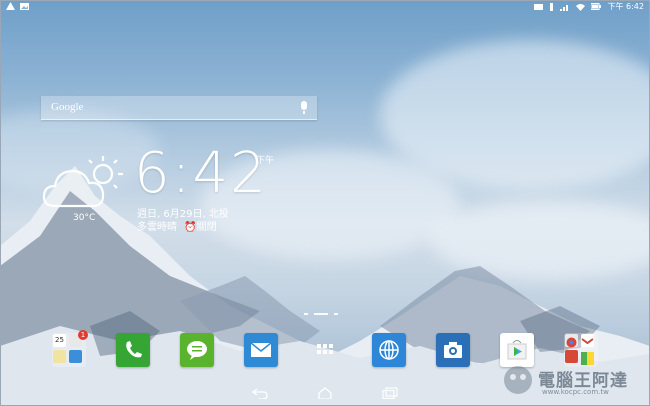 Image resolution: width=650 pixels, height=406 pixels. What do you see at coordinates (552, 6) in the screenshot?
I see `vibrate-icon` at bounding box center [552, 6].